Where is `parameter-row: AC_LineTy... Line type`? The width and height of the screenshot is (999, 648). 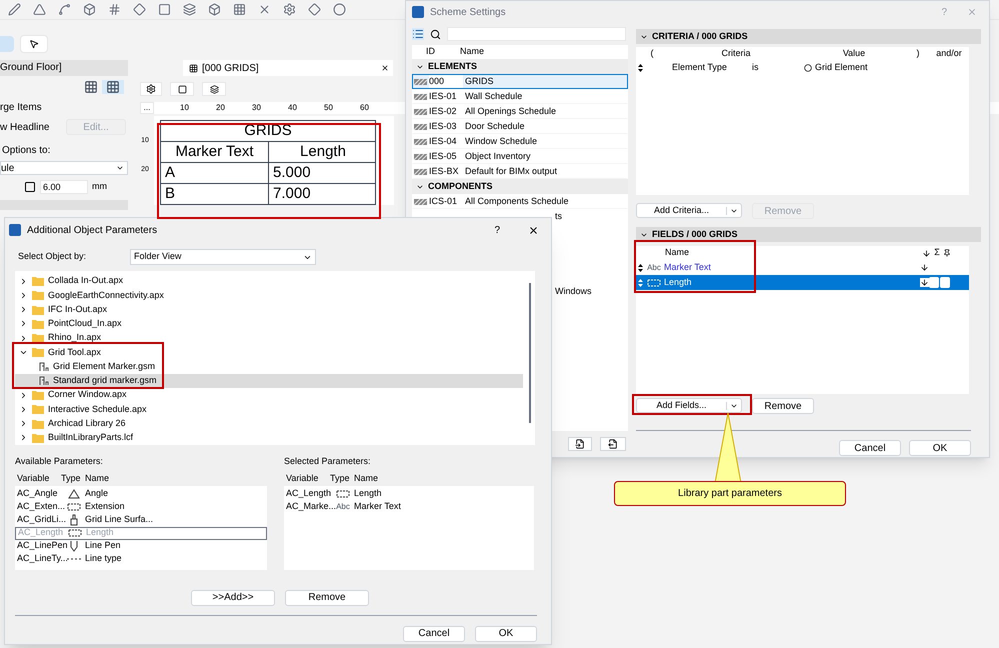
parameter-row: AC_LineTy... Line type is located at coordinates (141, 559).